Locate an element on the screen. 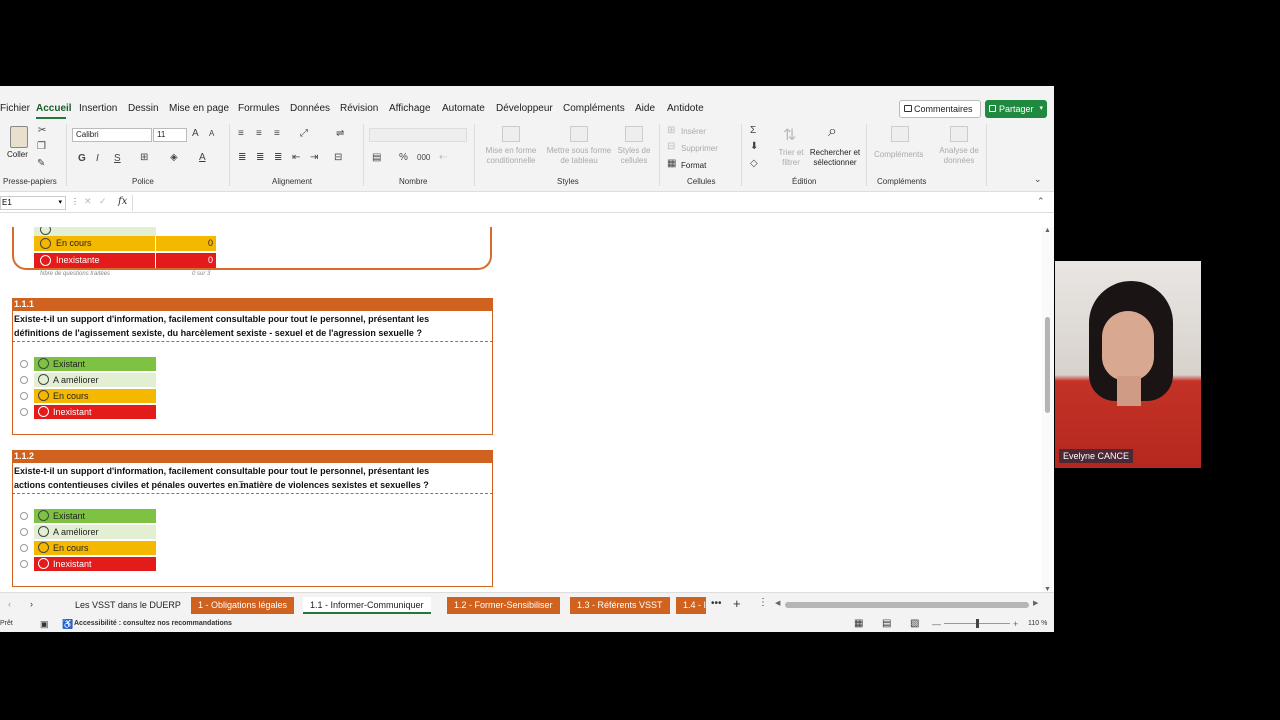  next-sheet-icon: › is located at coordinates (31, 604).